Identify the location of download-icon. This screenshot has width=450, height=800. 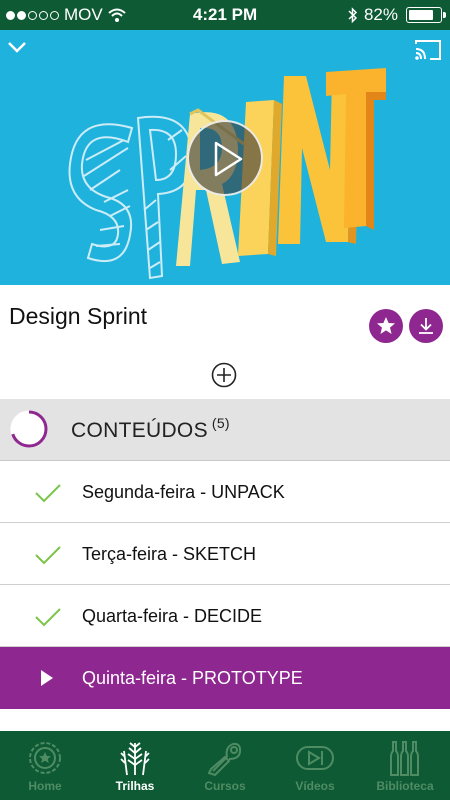
(426, 326).